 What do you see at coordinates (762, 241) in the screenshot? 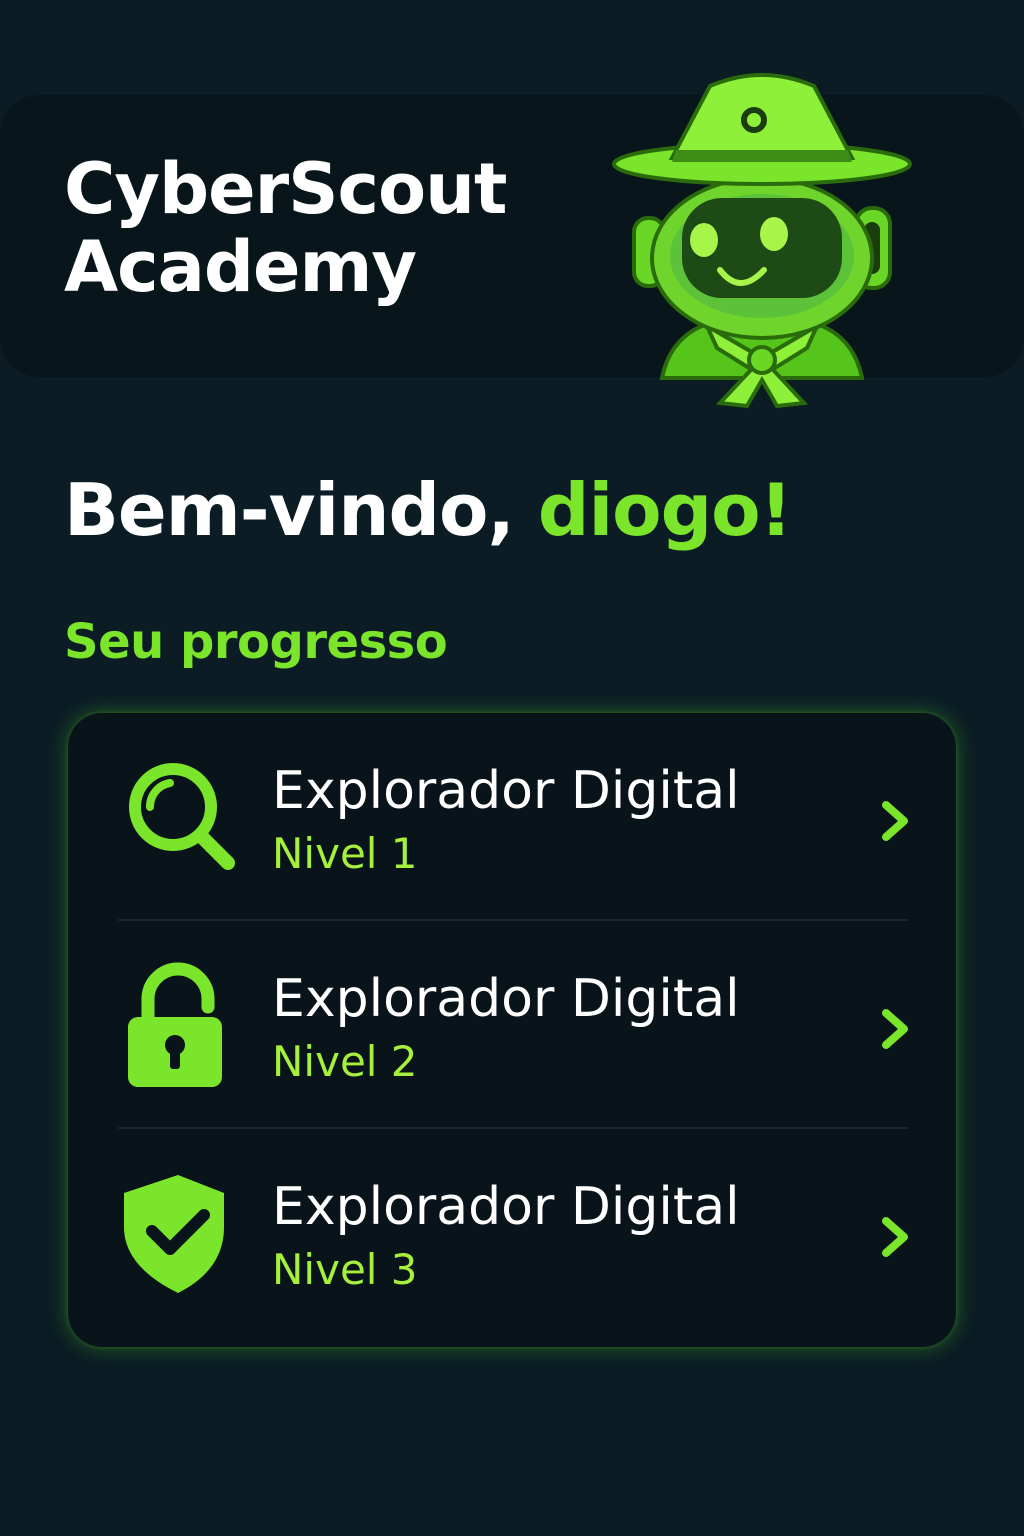
I see `scout-robot-mascot-icon` at bounding box center [762, 241].